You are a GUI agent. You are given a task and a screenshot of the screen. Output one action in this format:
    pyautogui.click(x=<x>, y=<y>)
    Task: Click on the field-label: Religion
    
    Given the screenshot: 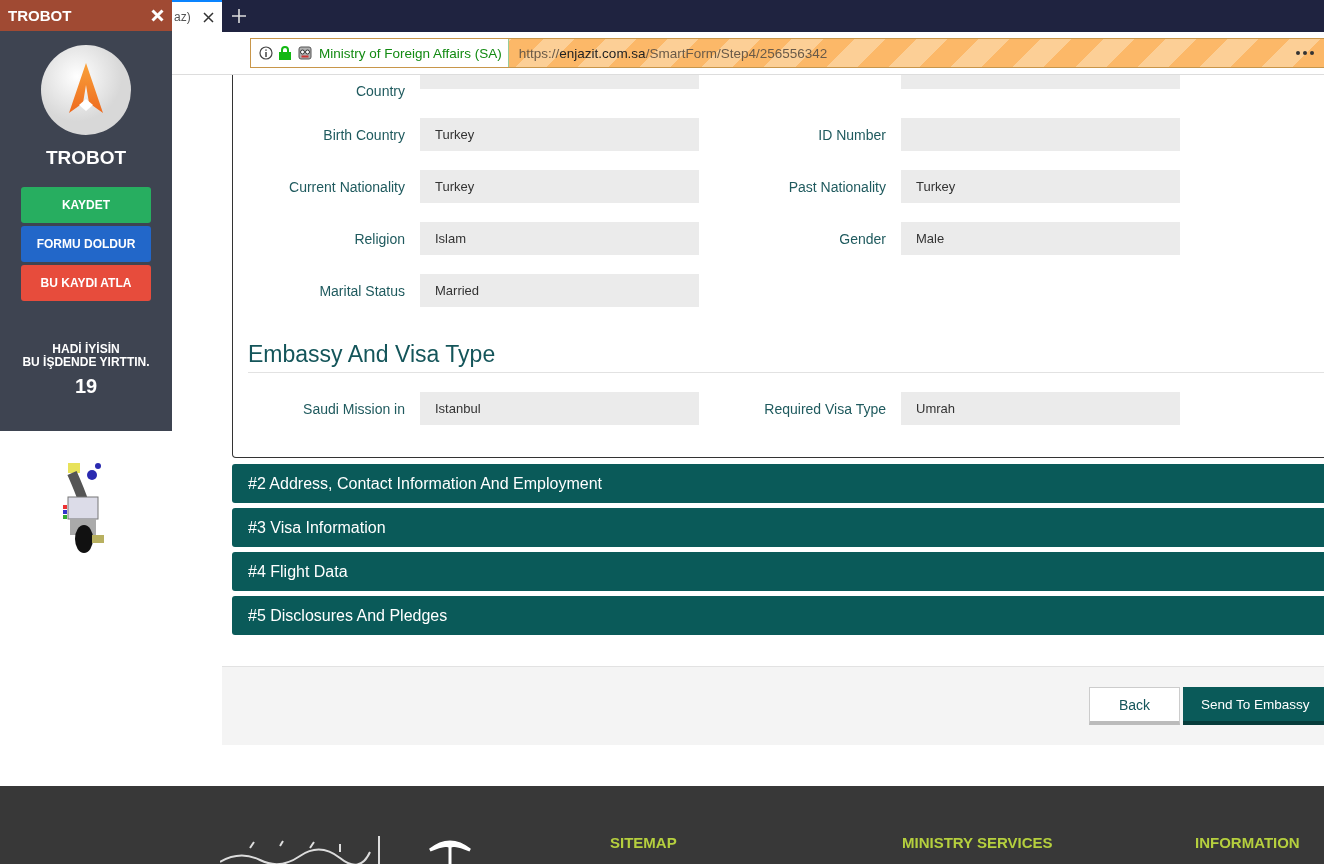 What is the action you would take?
    pyautogui.click(x=379, y=238)
    